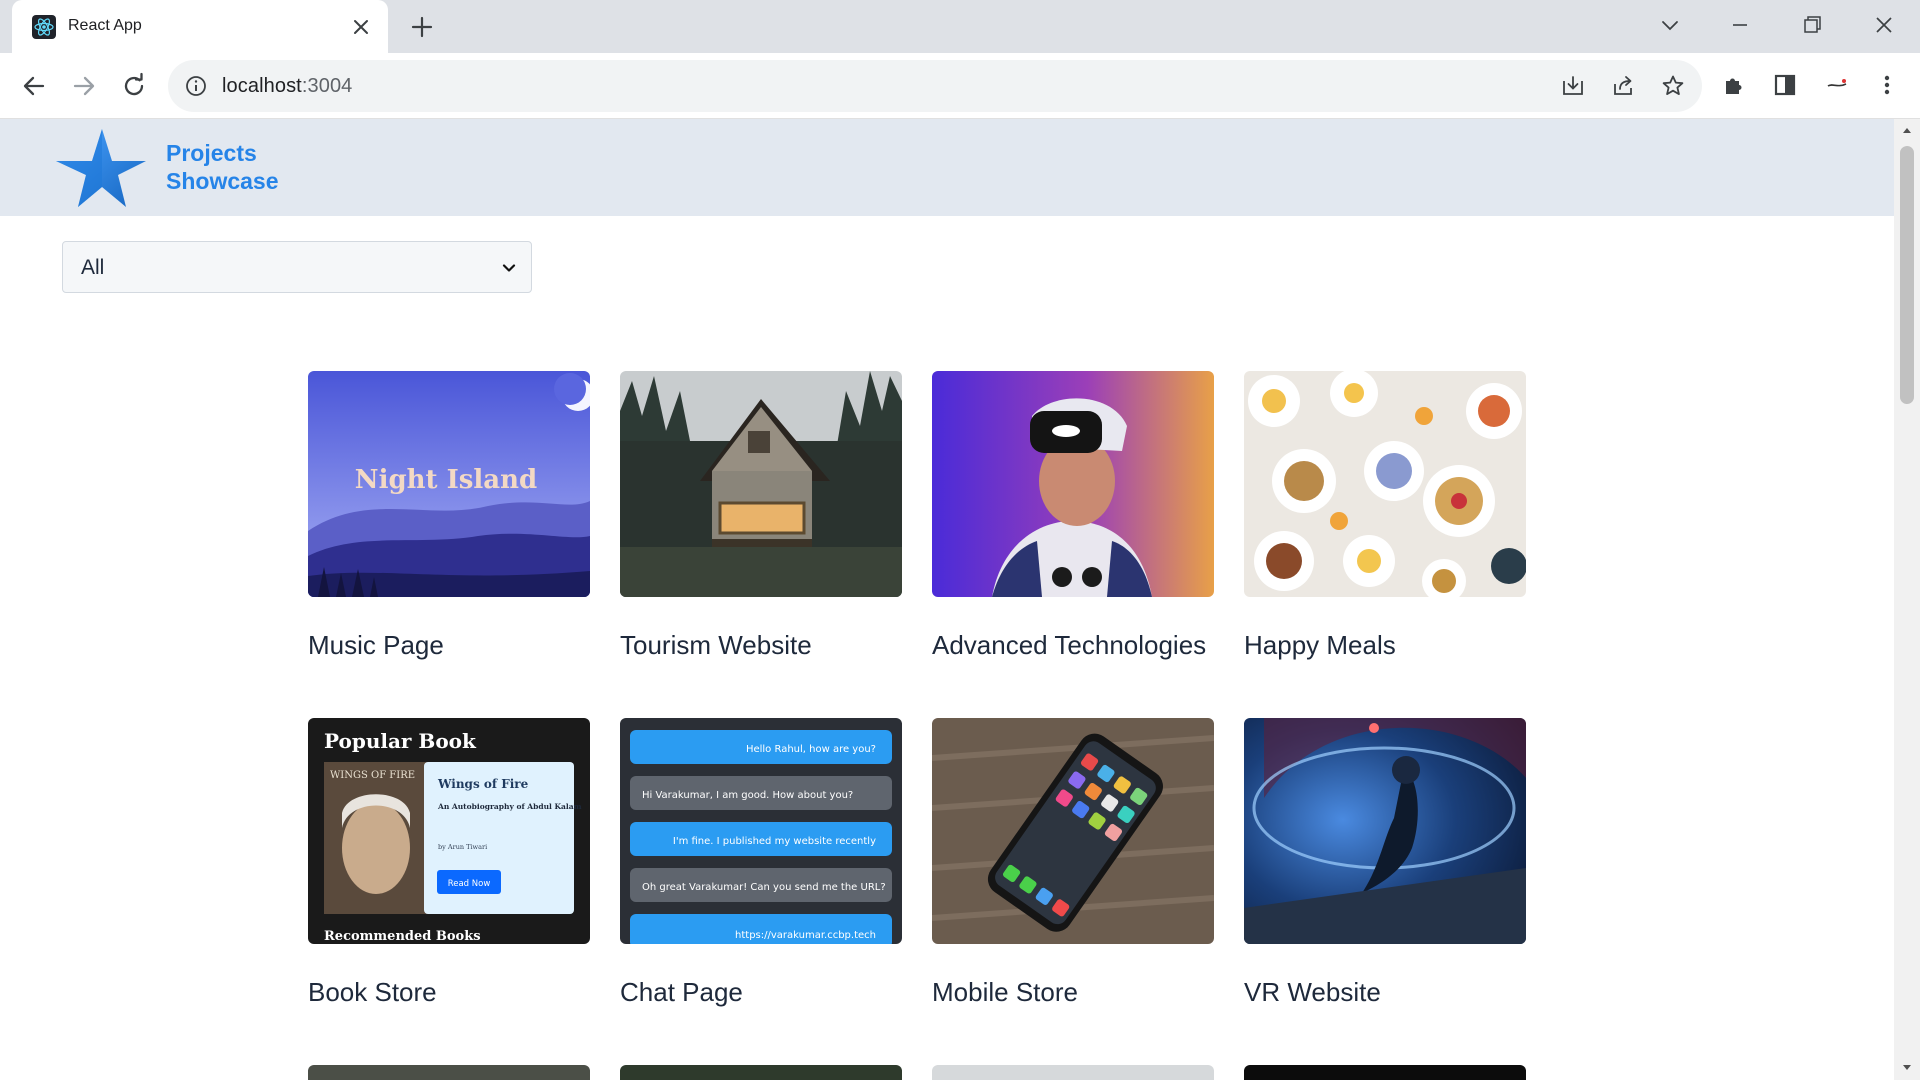  Describe the element at coordinates (681, 992) in the screenshot. I see `project-title: Chat Page` at that location.